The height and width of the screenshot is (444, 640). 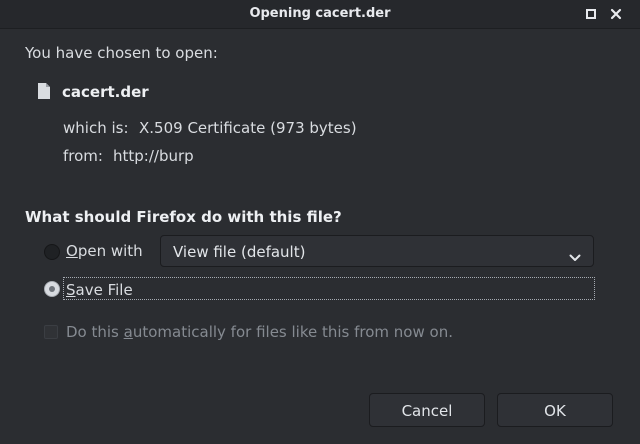 I want to click on open-with-label-rest: pen with, so click(x=110, y=251).